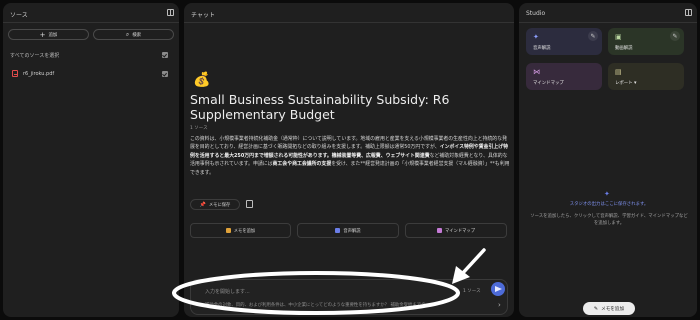  I want to click on report-icon: ▤, so click(618, 72).